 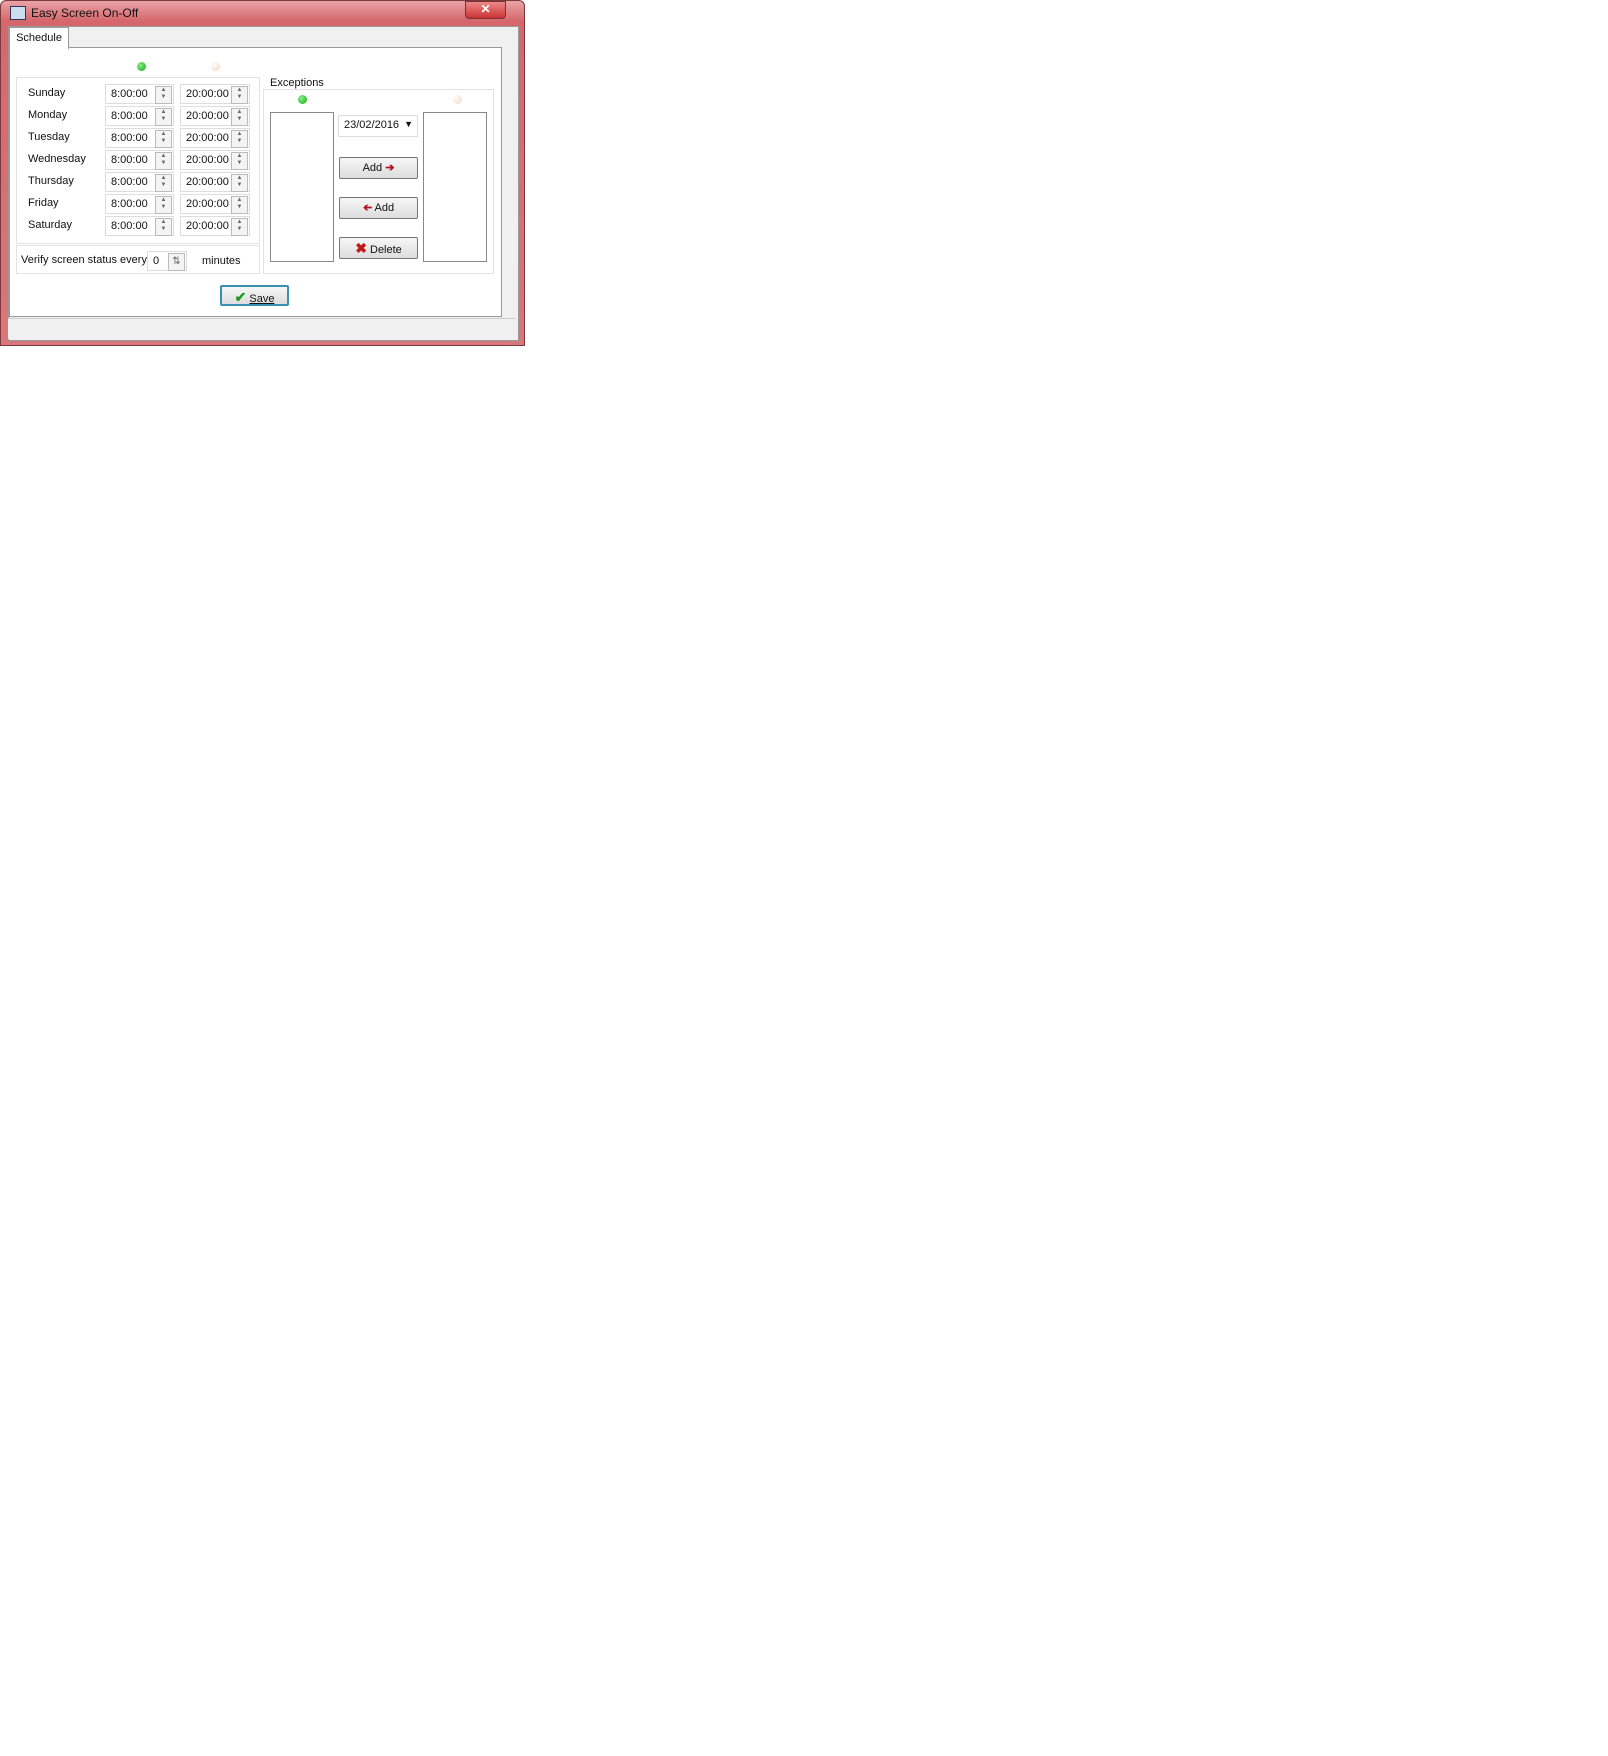 I want to click on checkmark-icon: ✔, so click(x=240, y=297).